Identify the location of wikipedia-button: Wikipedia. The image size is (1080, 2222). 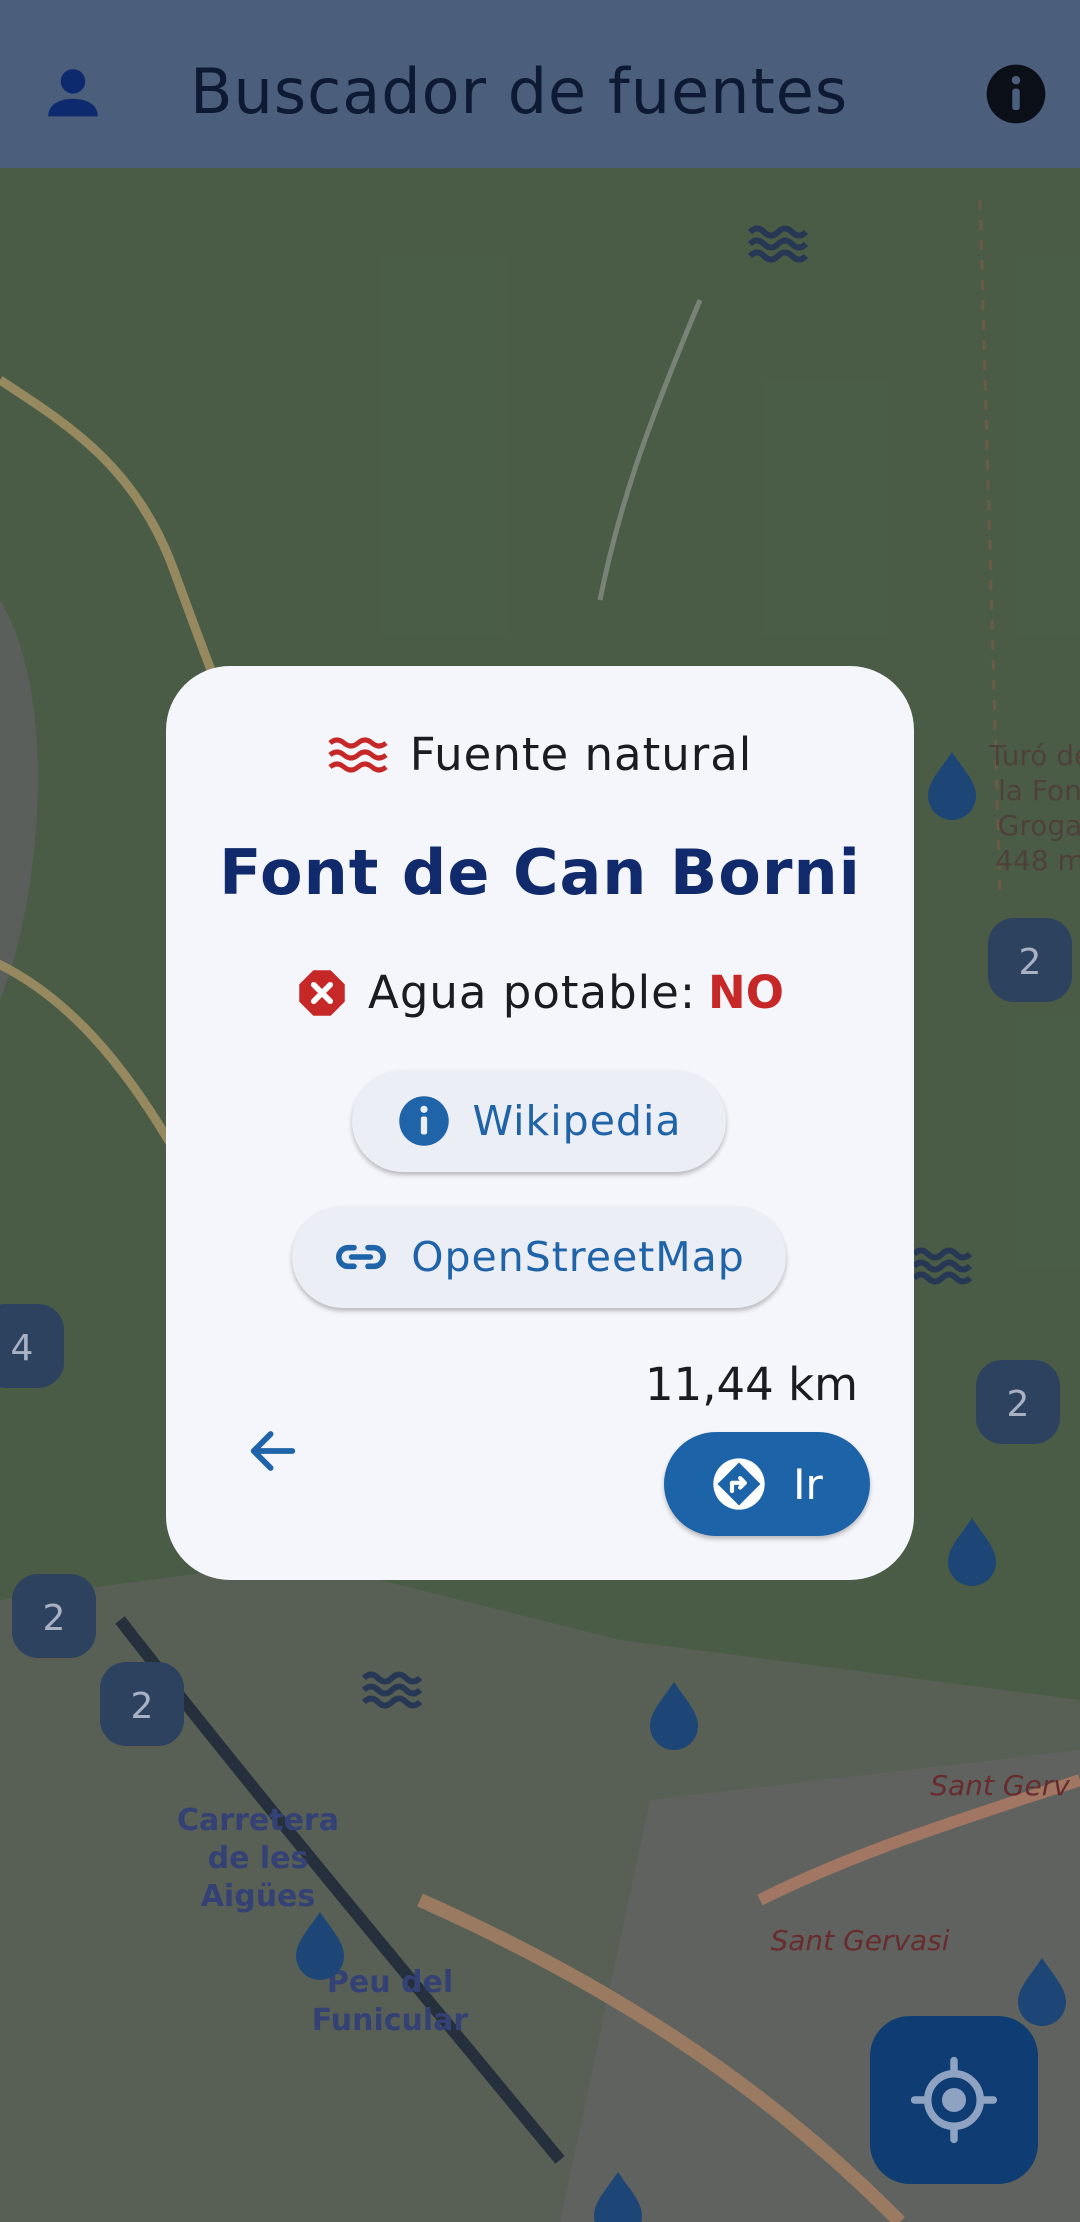
(539, 1121).